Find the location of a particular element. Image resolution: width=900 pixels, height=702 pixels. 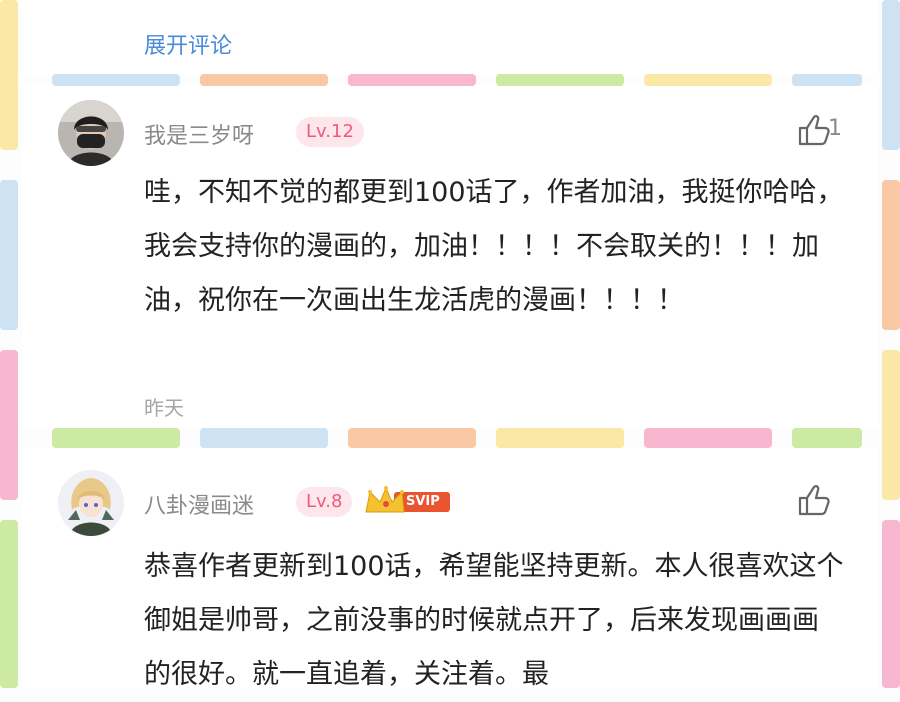

like-button is located at coordinates (814, 500).